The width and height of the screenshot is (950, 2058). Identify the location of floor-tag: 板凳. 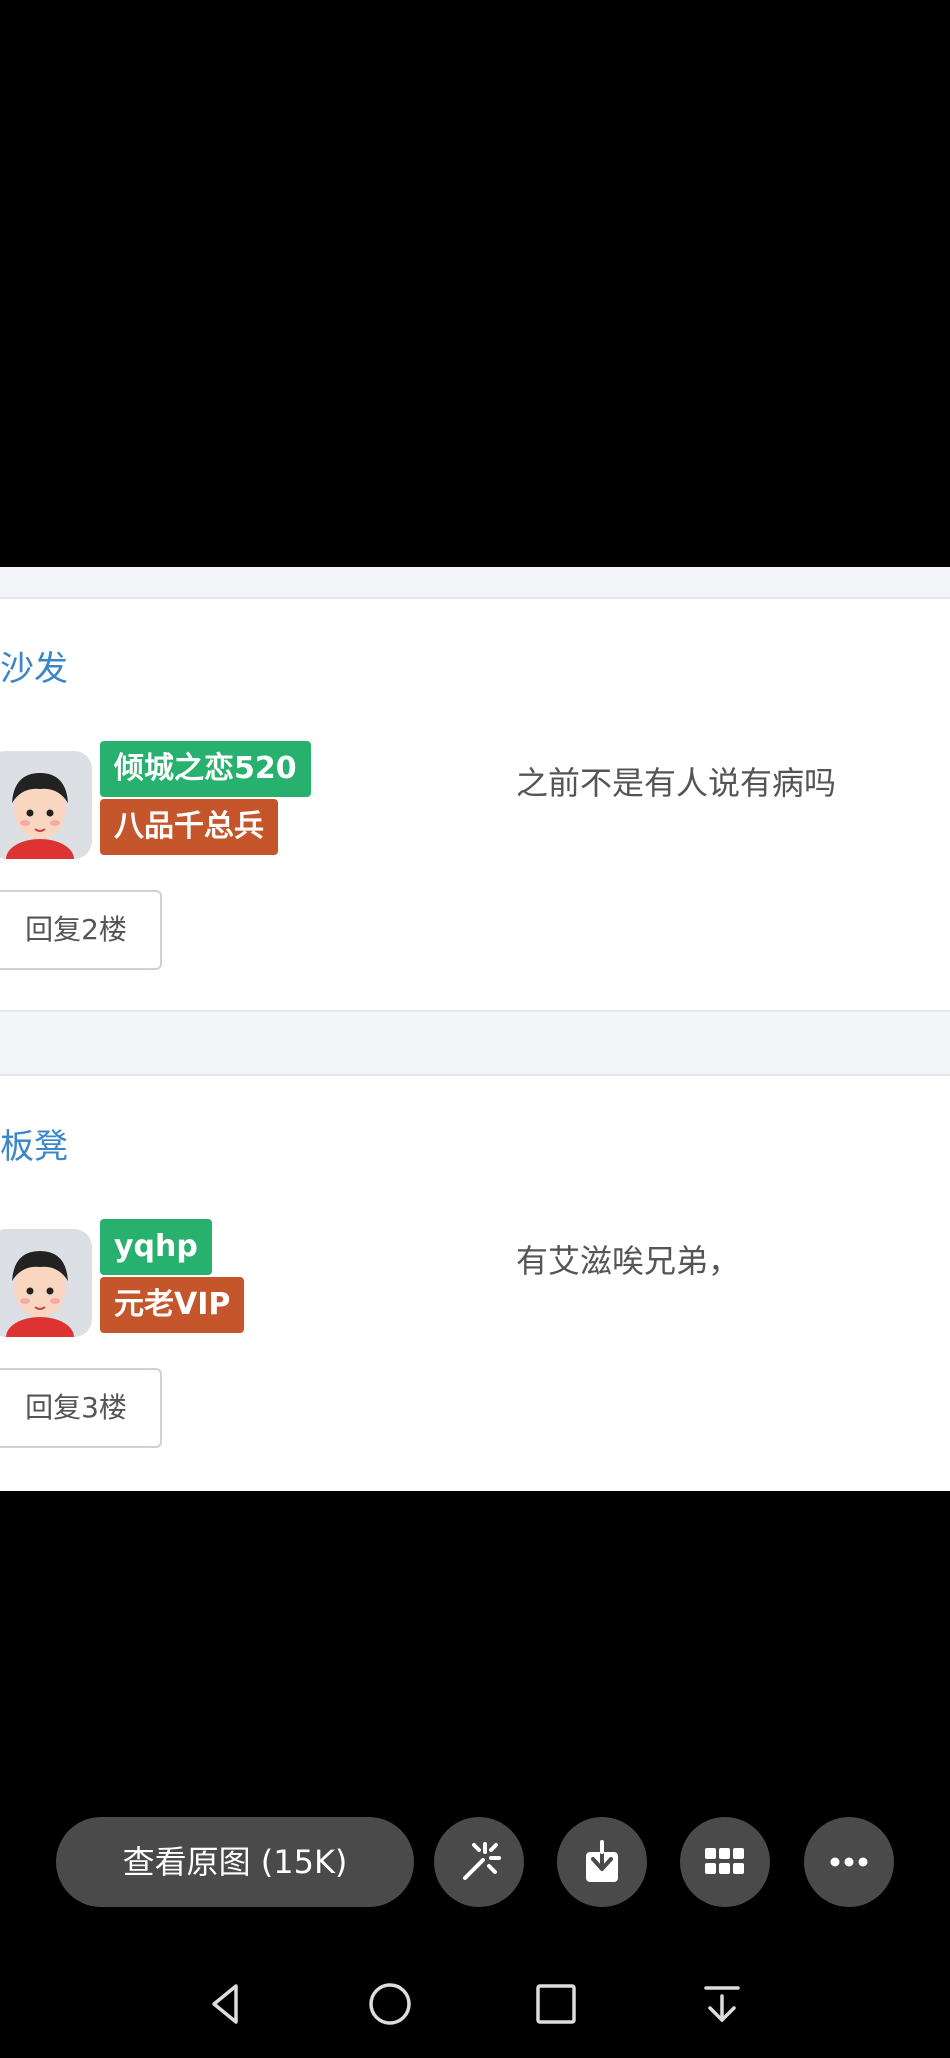
(34, 1147).